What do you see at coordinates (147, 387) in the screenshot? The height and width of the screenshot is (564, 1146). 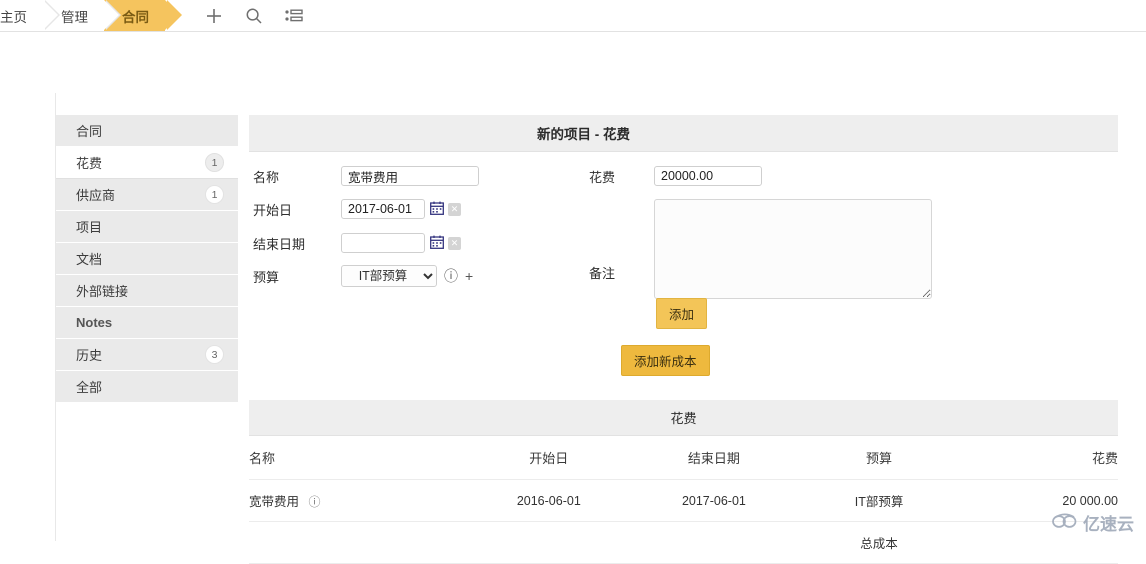 I see `sidebar-item-all: 全部` at bounding box center [147, 387].